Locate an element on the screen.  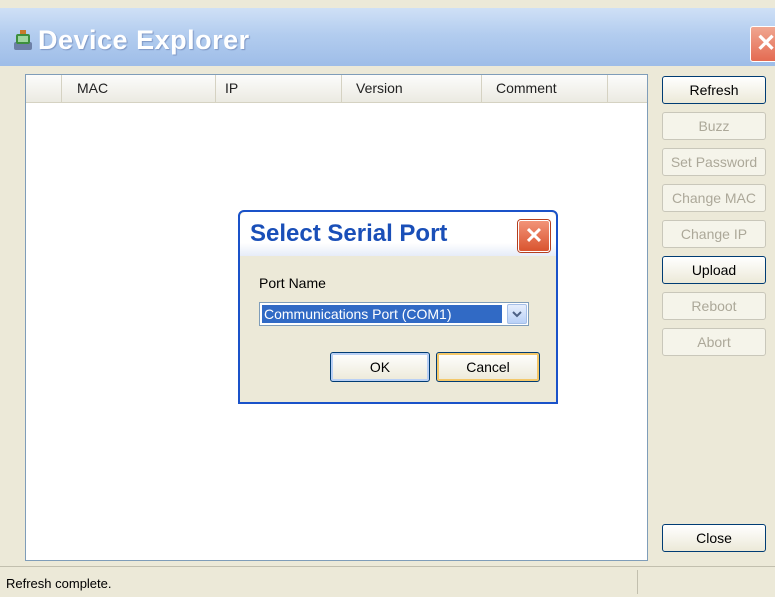
change-mac-button: Change MAC is located at coordinates (714, 198).